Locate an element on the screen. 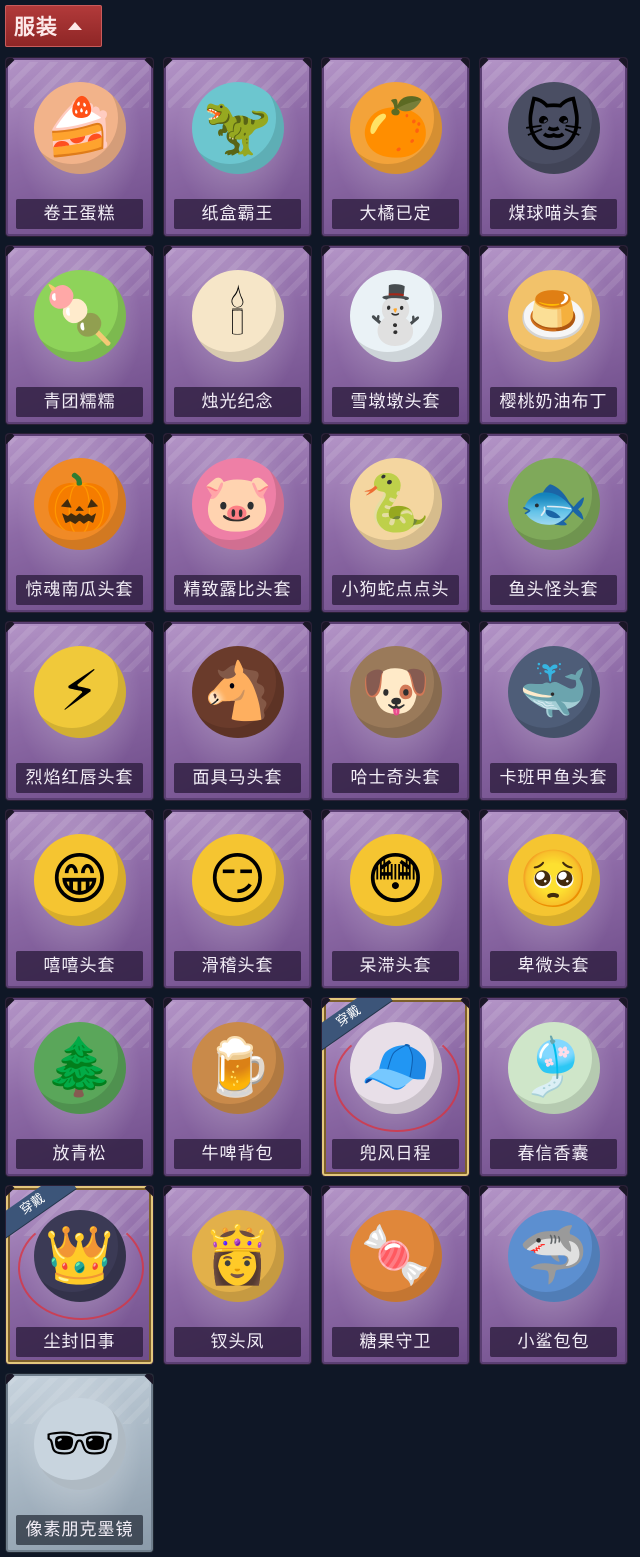 The width and height of the screenshot is (640, 1557). costume-card: 😏 滑稽头套 is located at coordinates (237, 899).